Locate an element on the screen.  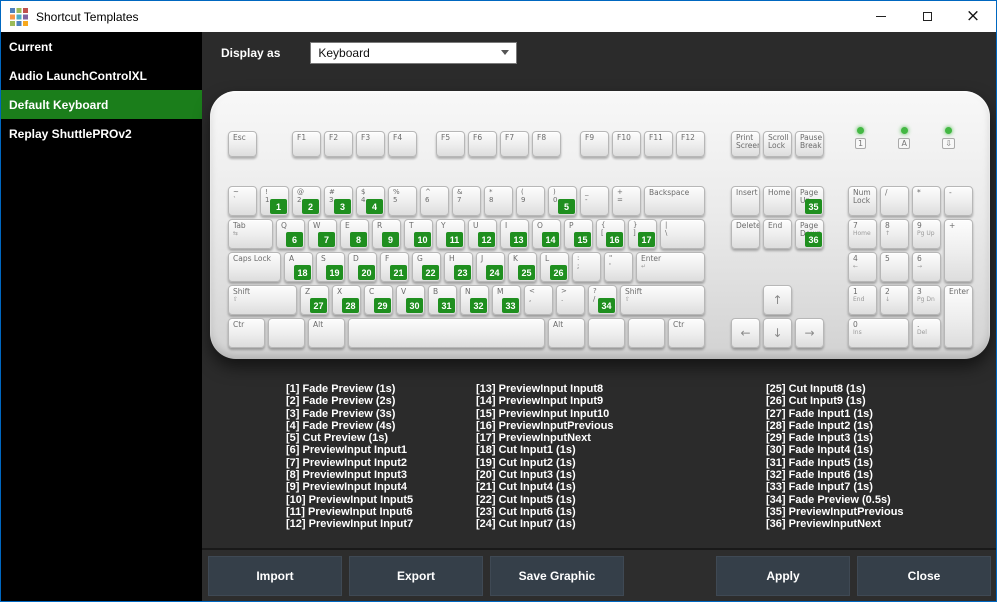
shortcut-badge-13: 13 is located at coordinates (518, 239).